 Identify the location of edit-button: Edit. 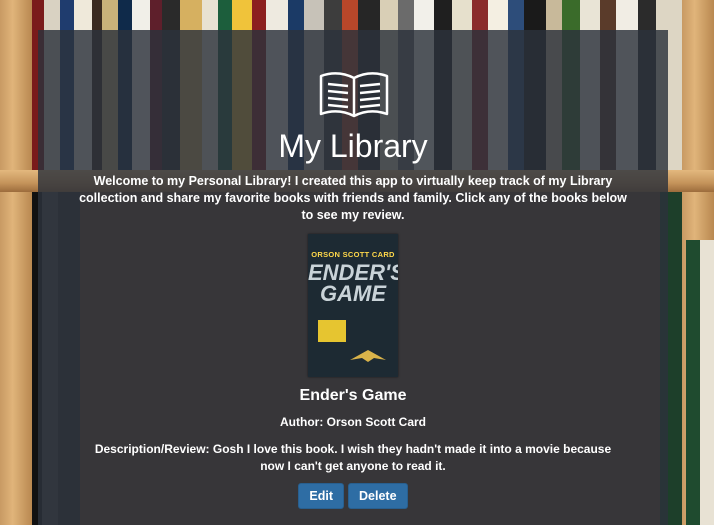
(321, 496).